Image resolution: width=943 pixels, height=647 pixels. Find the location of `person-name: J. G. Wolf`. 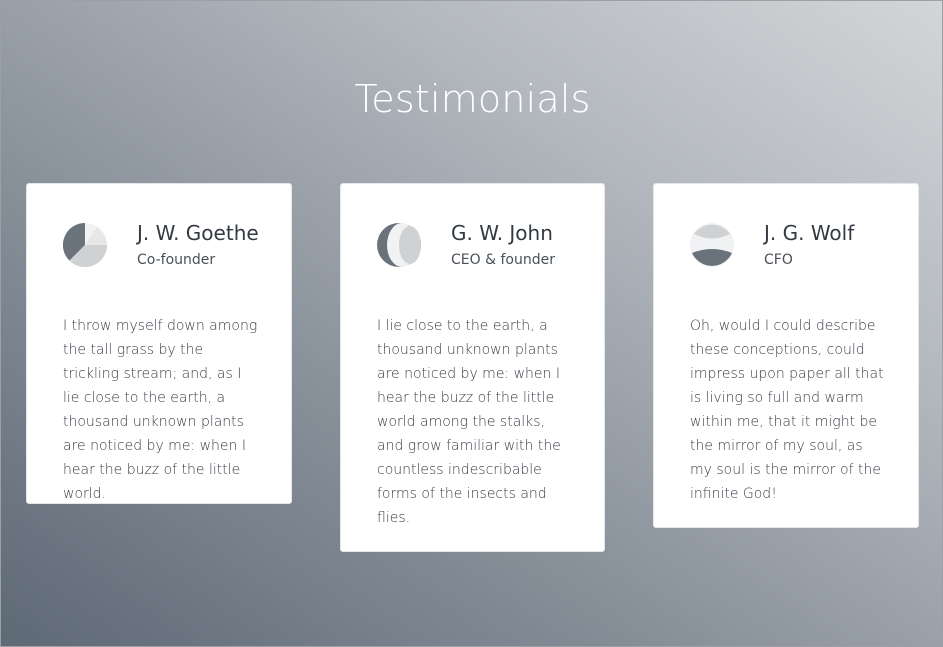

person-name: J. G. Wolf is located at coordinates (809, 233).